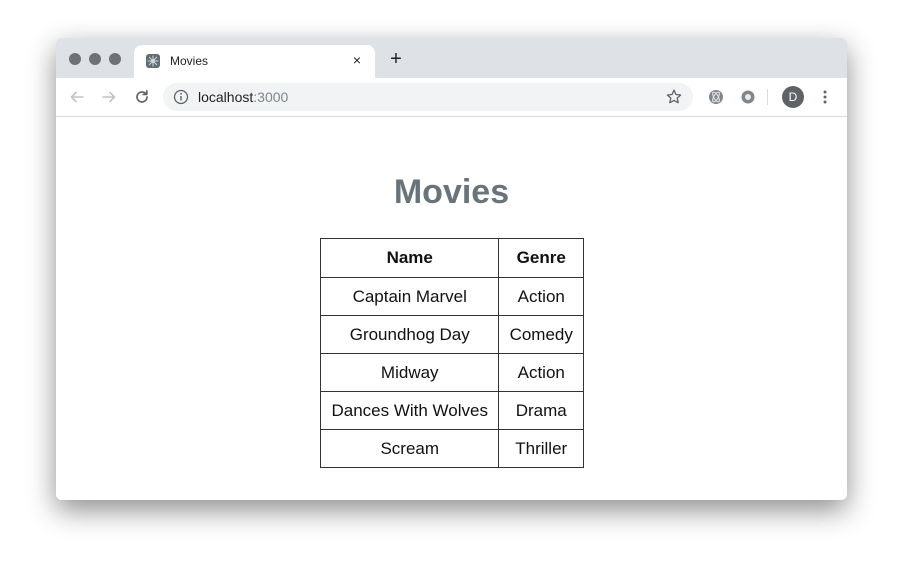 This screenshot has width=903, height=574. I want to click on movie-name-cell: Dances With Wolves, so click(409, 410).